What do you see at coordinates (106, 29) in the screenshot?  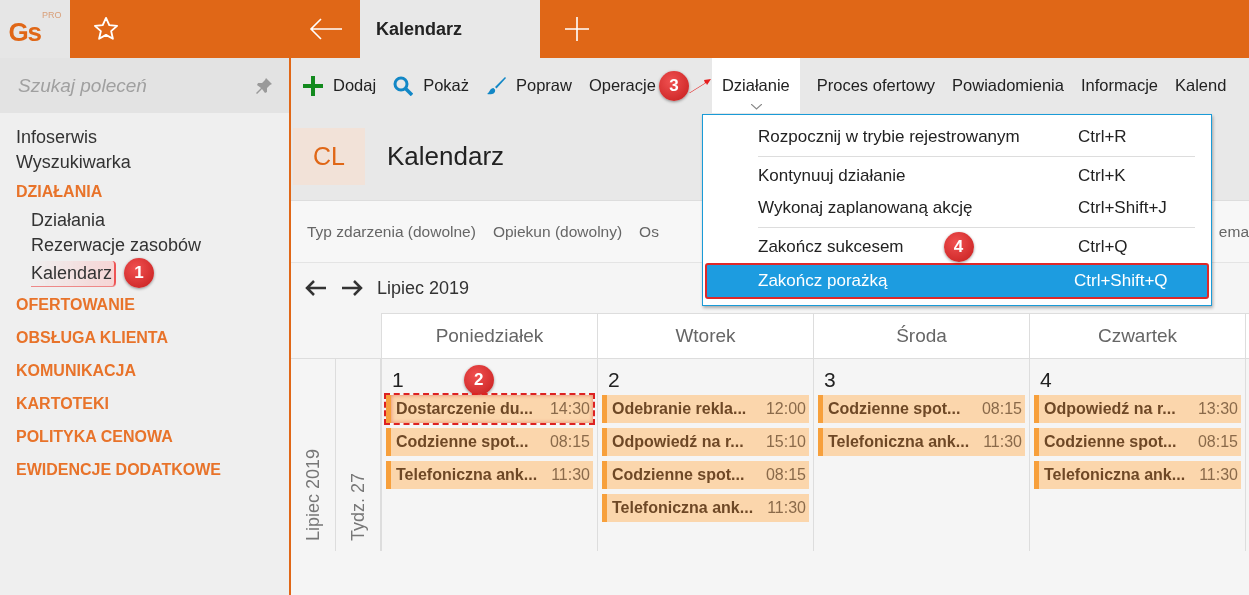 I see `star-icon` at bounding box center [106, 29].